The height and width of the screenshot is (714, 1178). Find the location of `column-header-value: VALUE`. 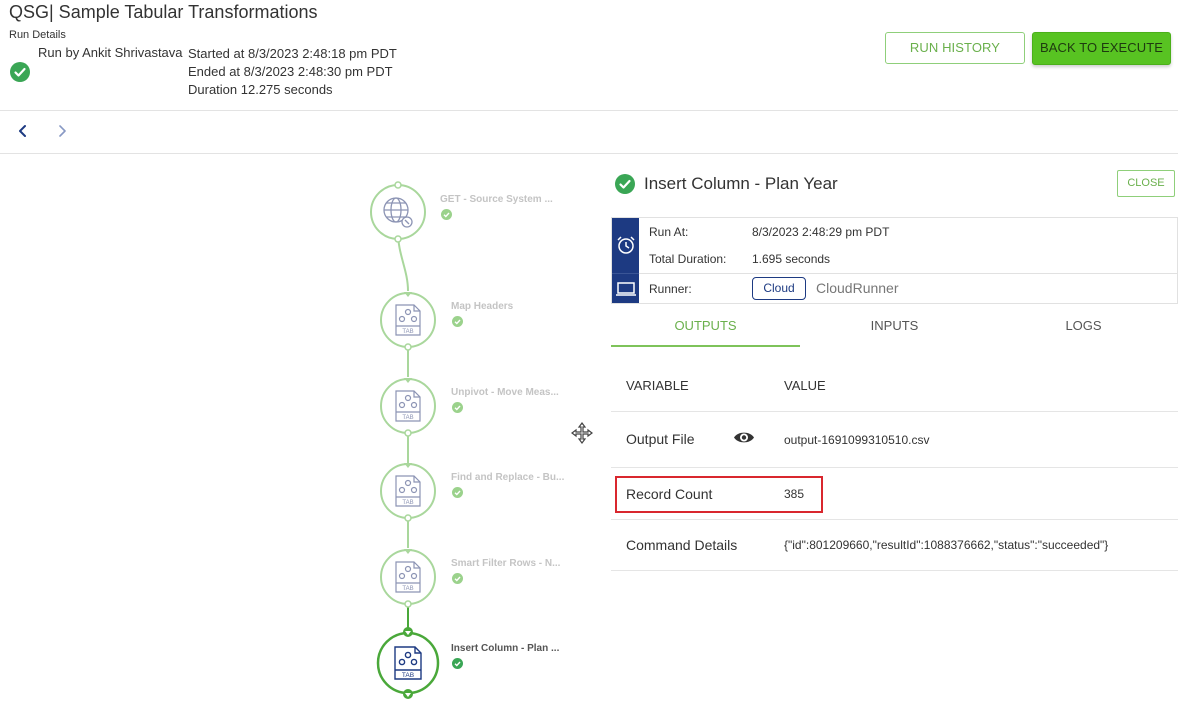

column-header-value: VALUE is located at coordinates (805, 385).